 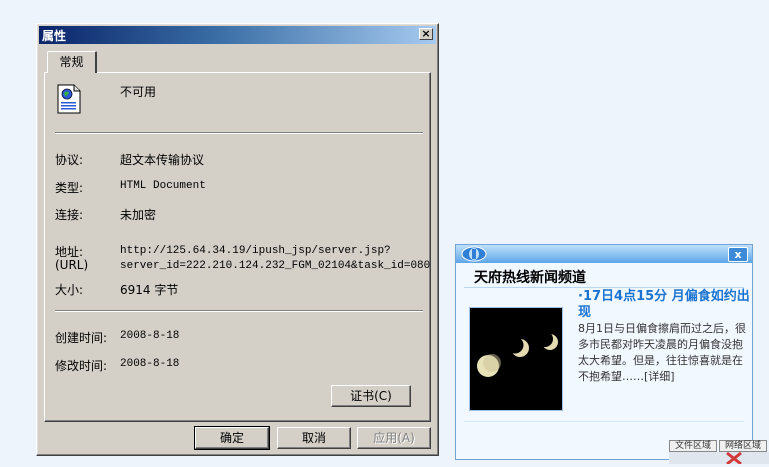 I want to click on ok-button: 确定, so click(x=232, y=438).